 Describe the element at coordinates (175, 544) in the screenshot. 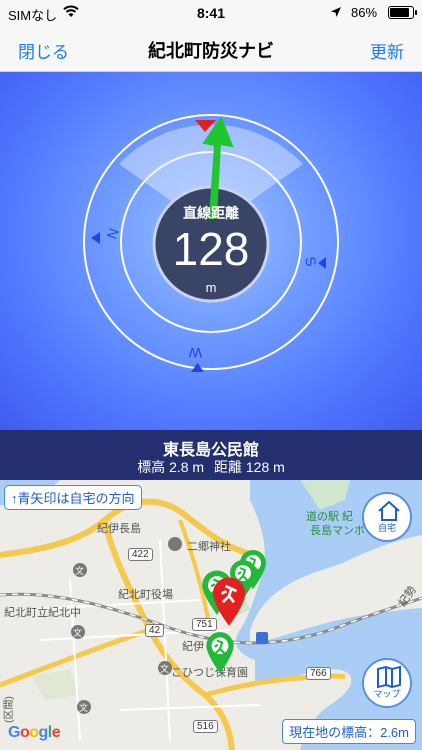

I see `shrine-icon` at that location.